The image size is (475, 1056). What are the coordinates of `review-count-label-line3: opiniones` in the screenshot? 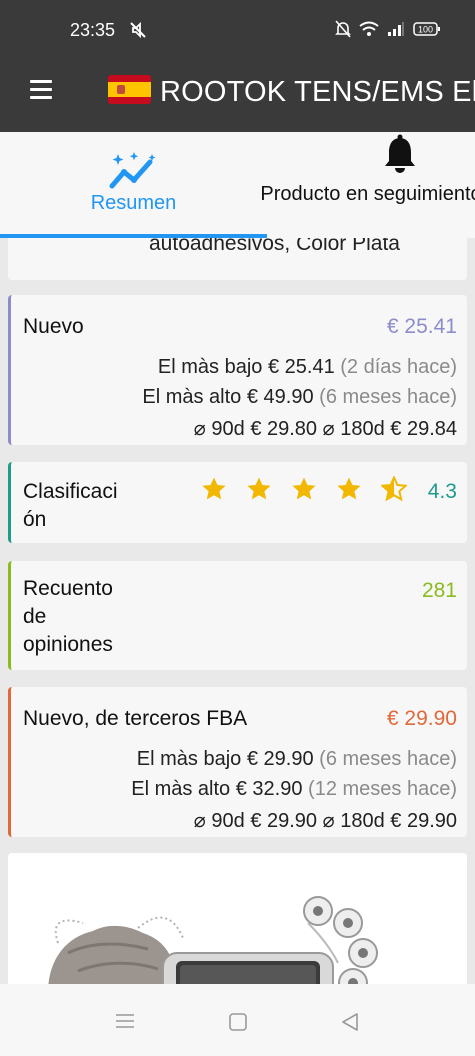 It's located at (68, 644).